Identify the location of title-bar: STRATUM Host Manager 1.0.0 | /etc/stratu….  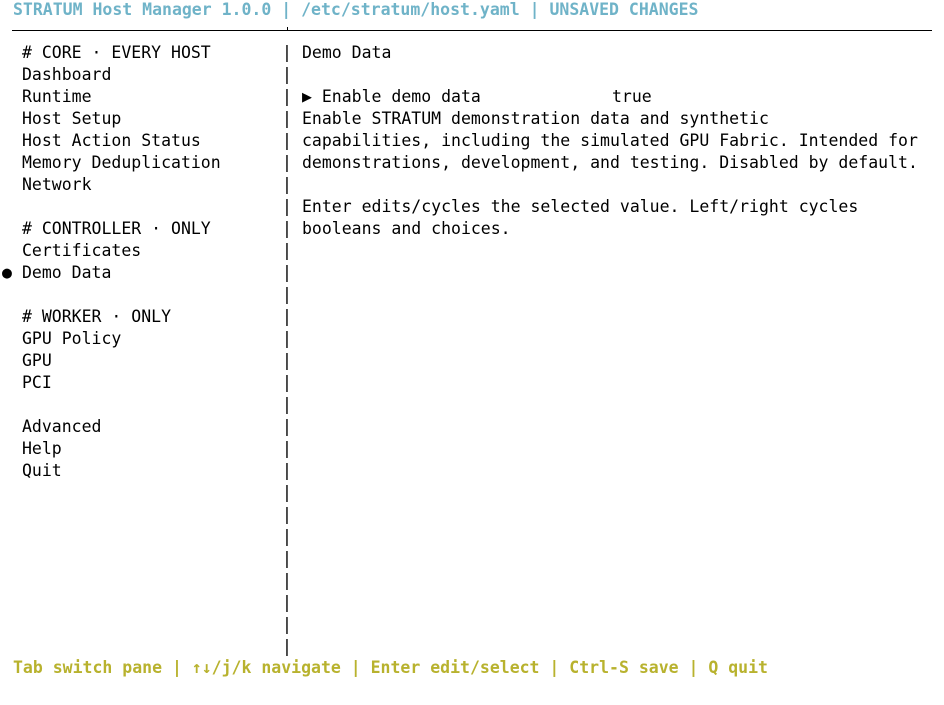
(355, 11).